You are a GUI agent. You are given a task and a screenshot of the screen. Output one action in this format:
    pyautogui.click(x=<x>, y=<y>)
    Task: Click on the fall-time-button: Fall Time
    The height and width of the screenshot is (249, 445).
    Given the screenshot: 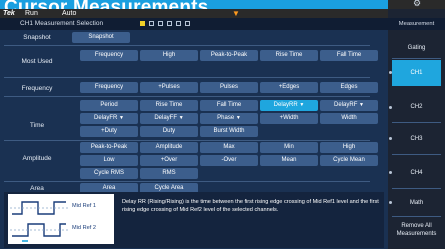 What is the action you would take?
    pyautogui.click(x=229, y=105)
    